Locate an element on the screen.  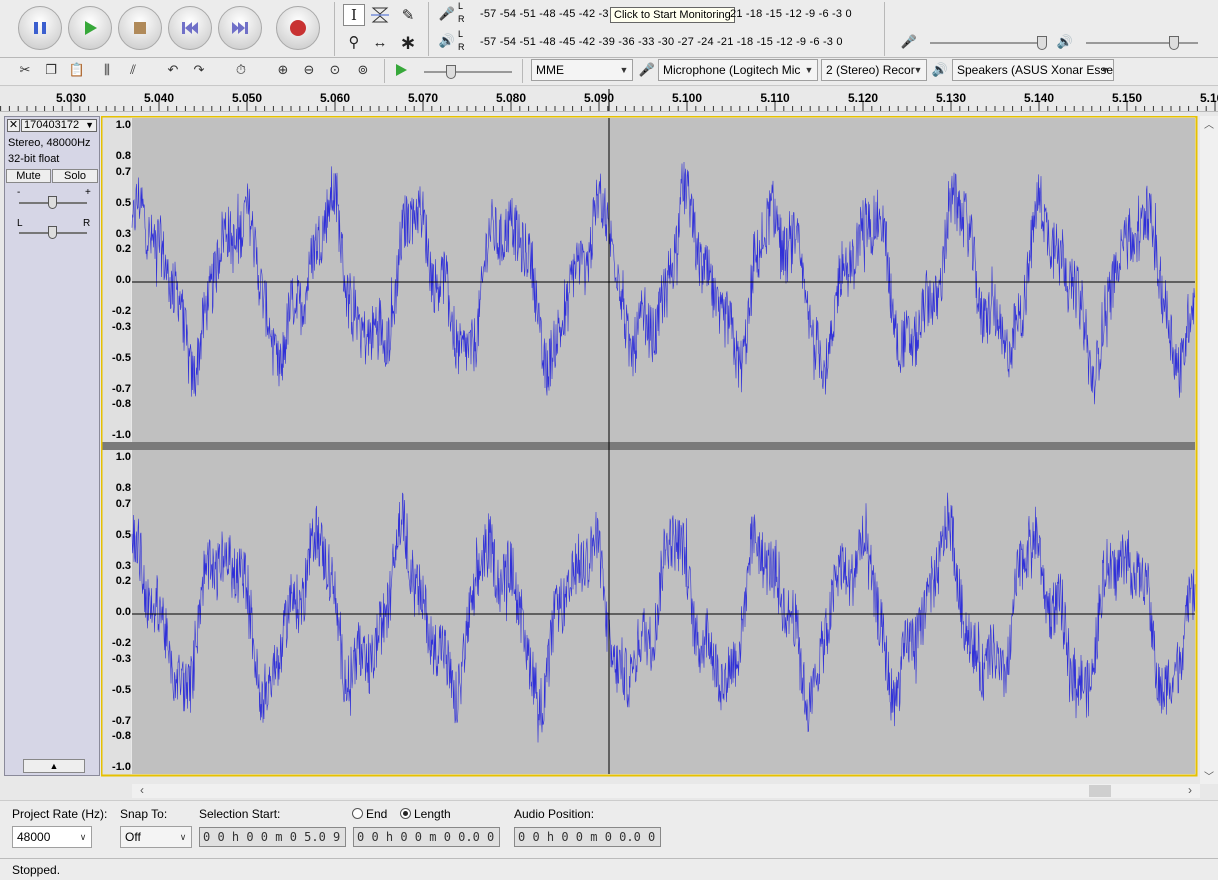
redo-button: ↷ is located at coordinates (199, 70).